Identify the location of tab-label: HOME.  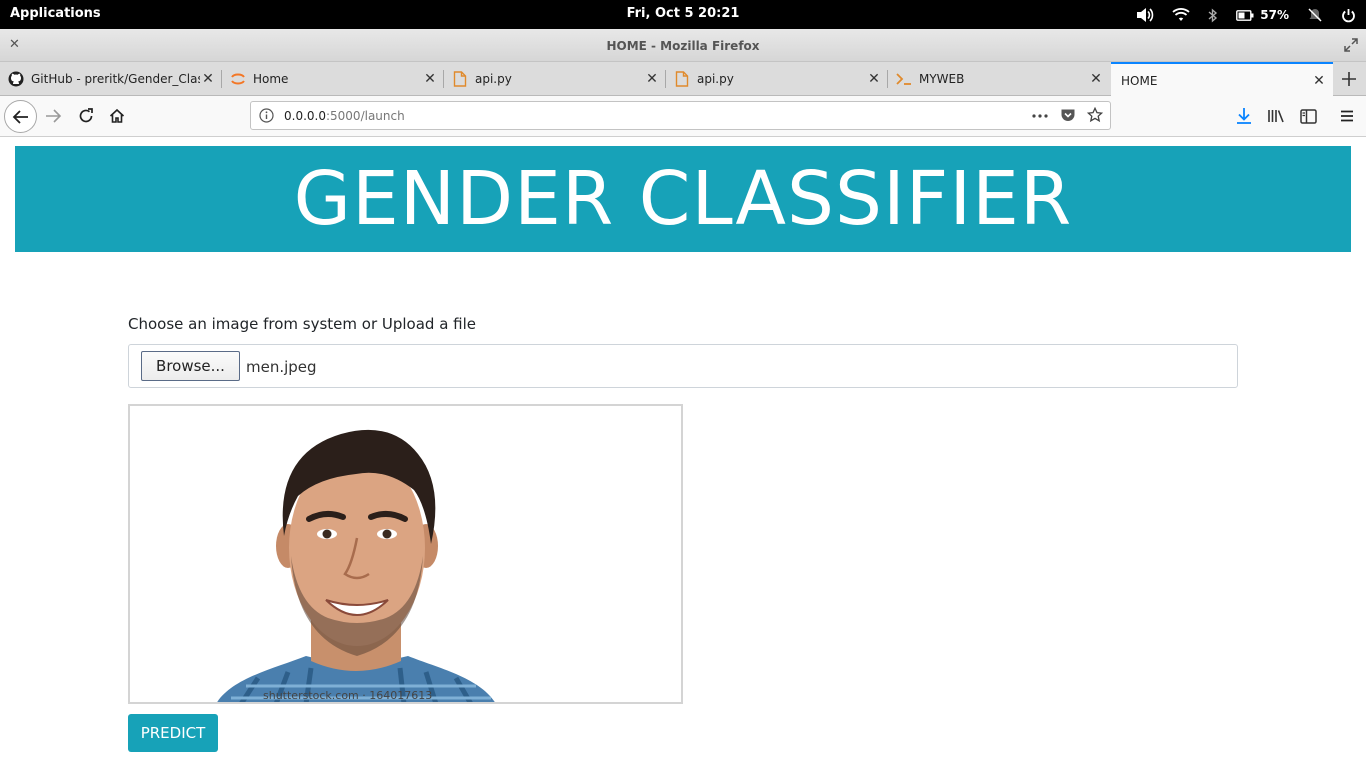
(1139, 80).